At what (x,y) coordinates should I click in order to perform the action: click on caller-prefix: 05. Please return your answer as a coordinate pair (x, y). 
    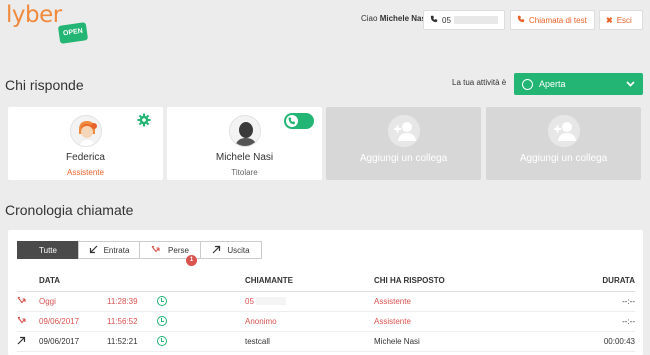
    Looking at the image, I should click on (249, 301).